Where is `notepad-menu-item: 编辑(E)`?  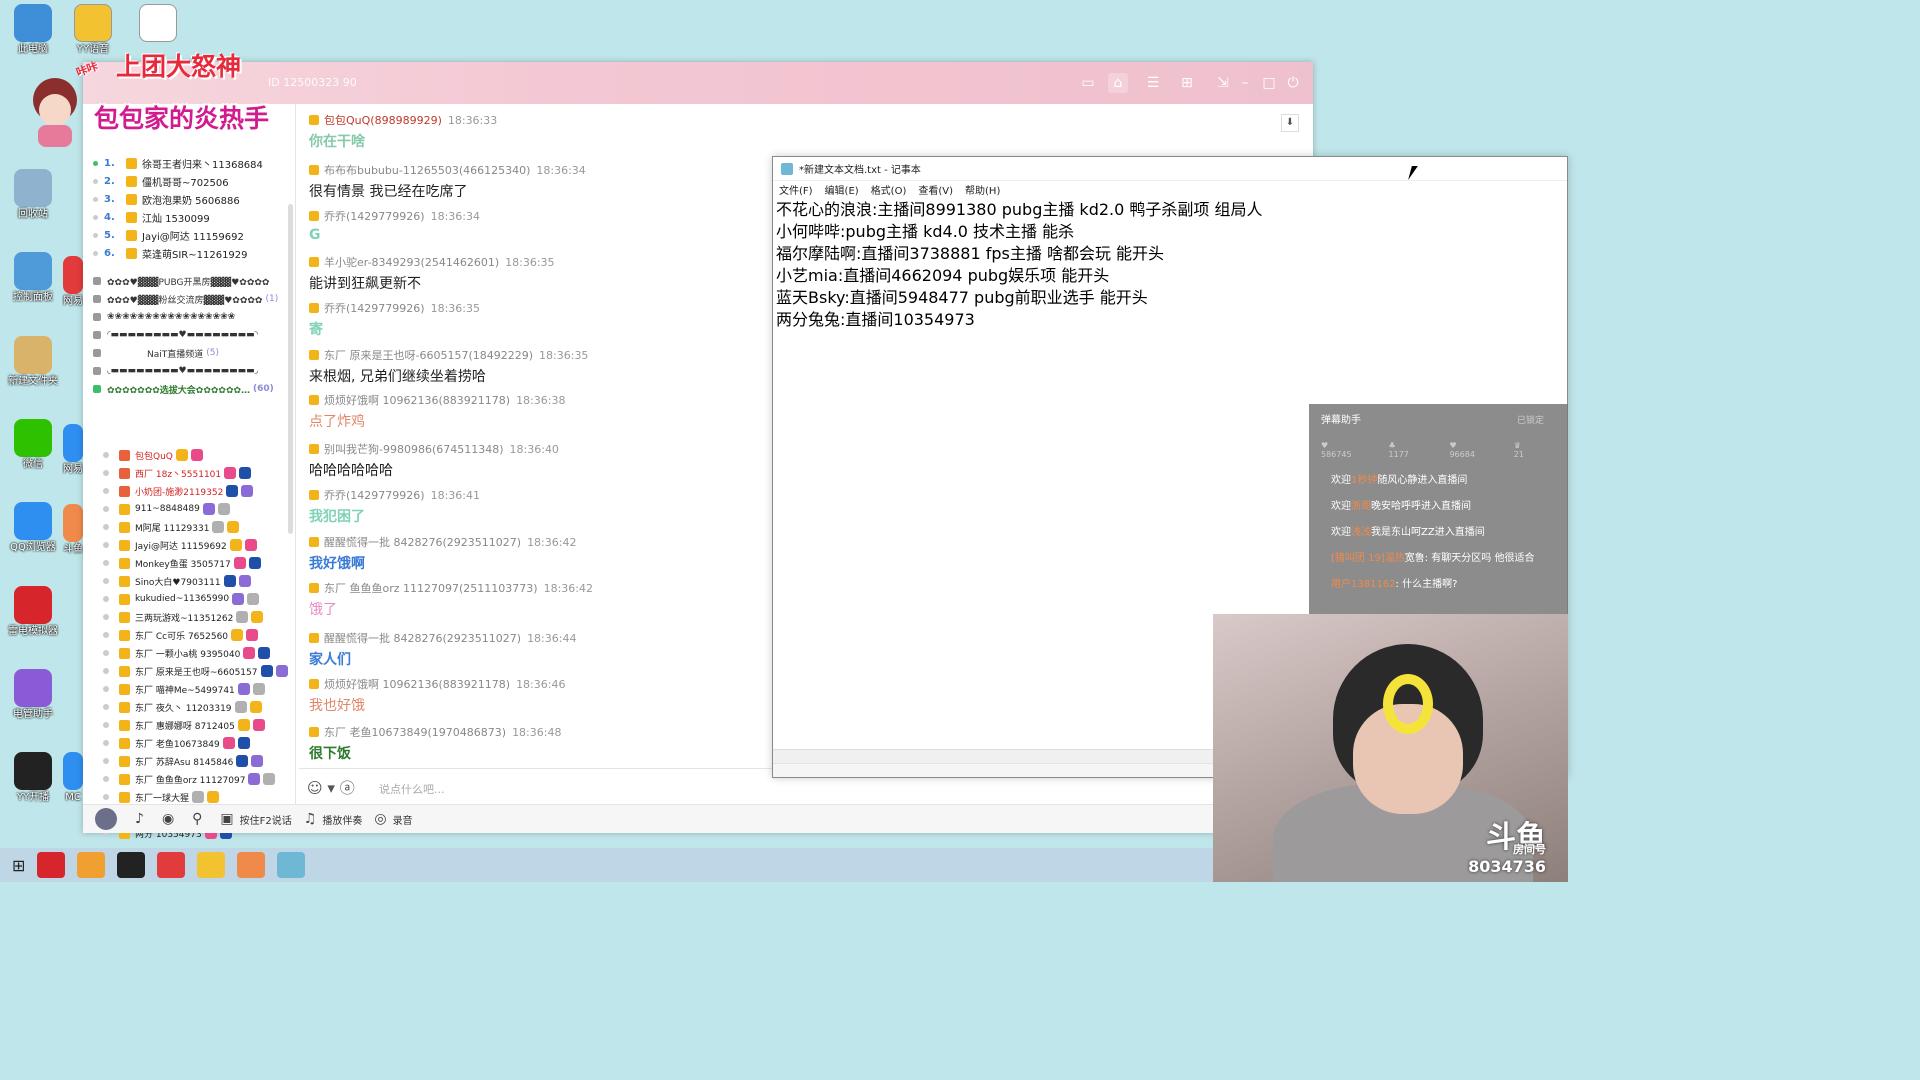
notepad-menu-item: 编辑(E) is located at coordinates (842, 189).